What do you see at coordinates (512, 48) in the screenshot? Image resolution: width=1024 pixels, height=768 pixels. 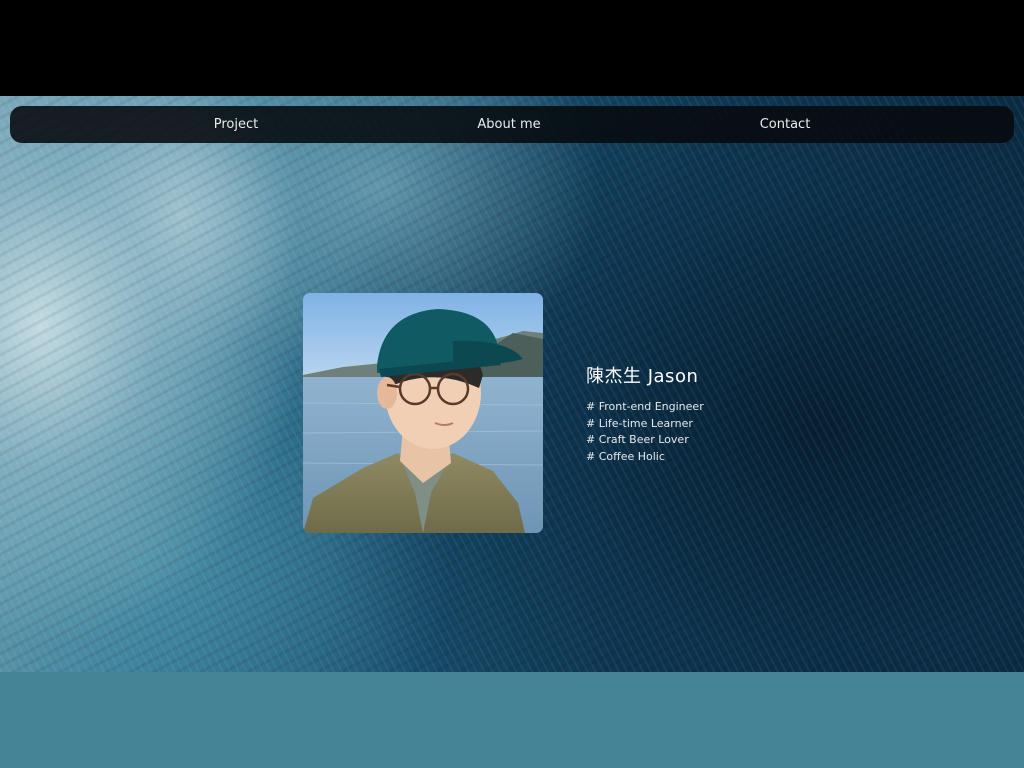 I see `top-black-bar` at bounding box center [512, 48].